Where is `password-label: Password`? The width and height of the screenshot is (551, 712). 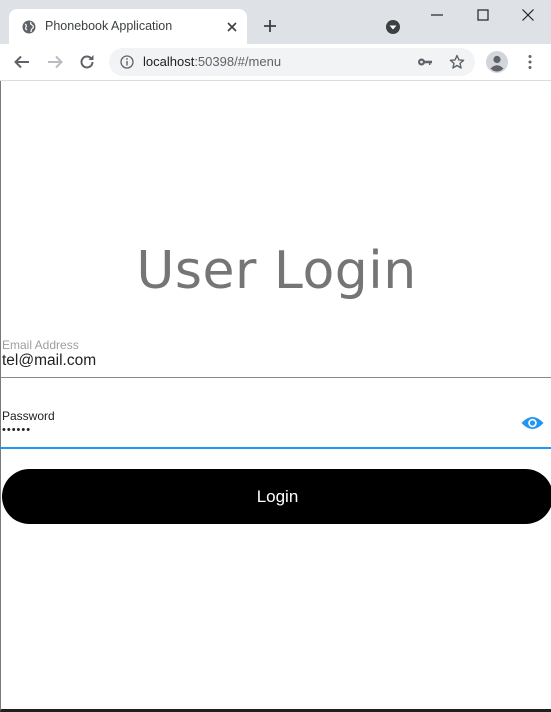 password-label: Password is located at coordinates (28, 416).